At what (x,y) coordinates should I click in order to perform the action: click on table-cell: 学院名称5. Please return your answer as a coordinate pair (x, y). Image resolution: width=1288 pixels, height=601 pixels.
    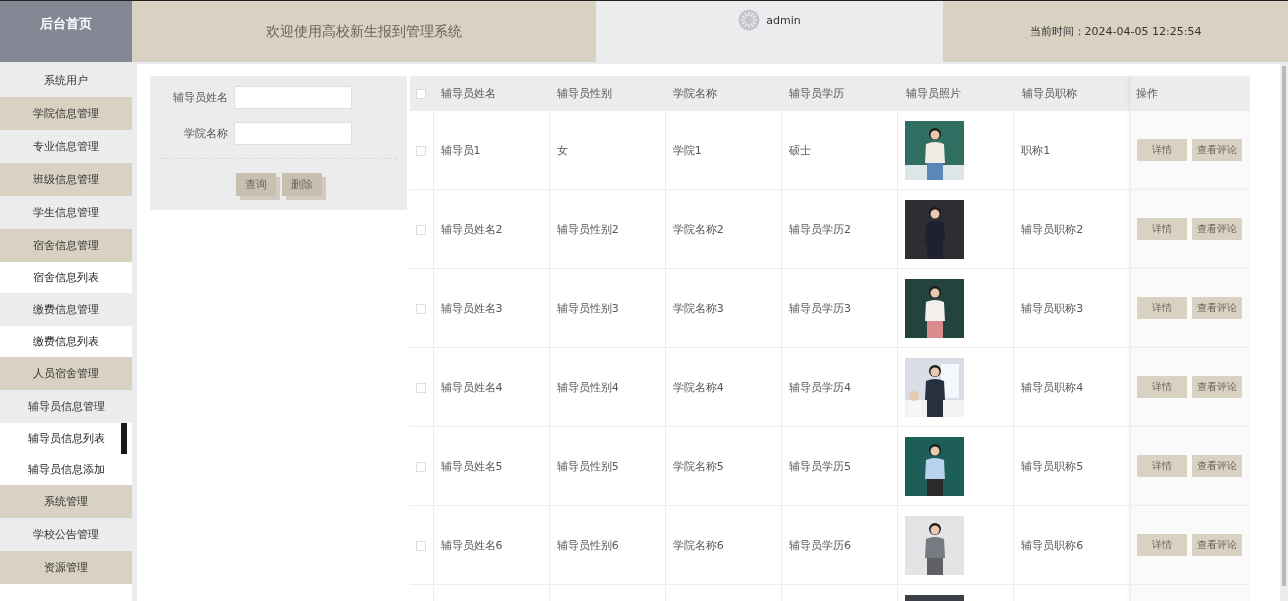
    Looking at the image, I should click on (698, 466).